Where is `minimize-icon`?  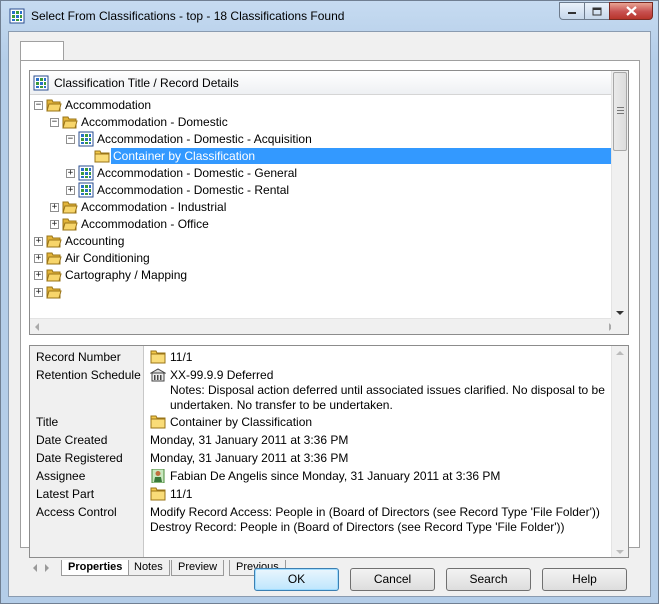
minimize-icon is located at coordinates (572, 13).